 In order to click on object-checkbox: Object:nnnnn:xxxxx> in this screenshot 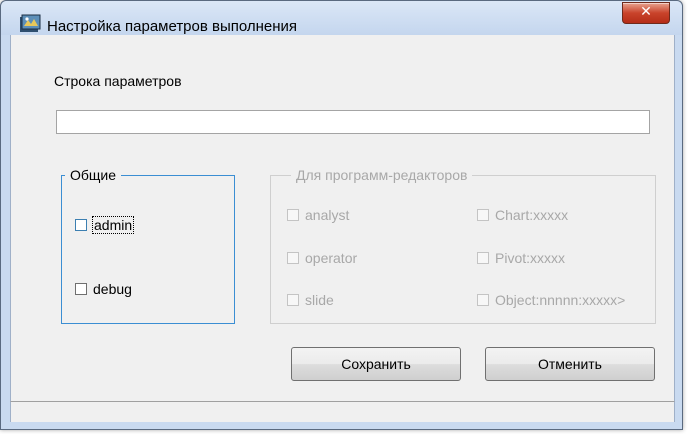, I will do `click(565, 300)`.